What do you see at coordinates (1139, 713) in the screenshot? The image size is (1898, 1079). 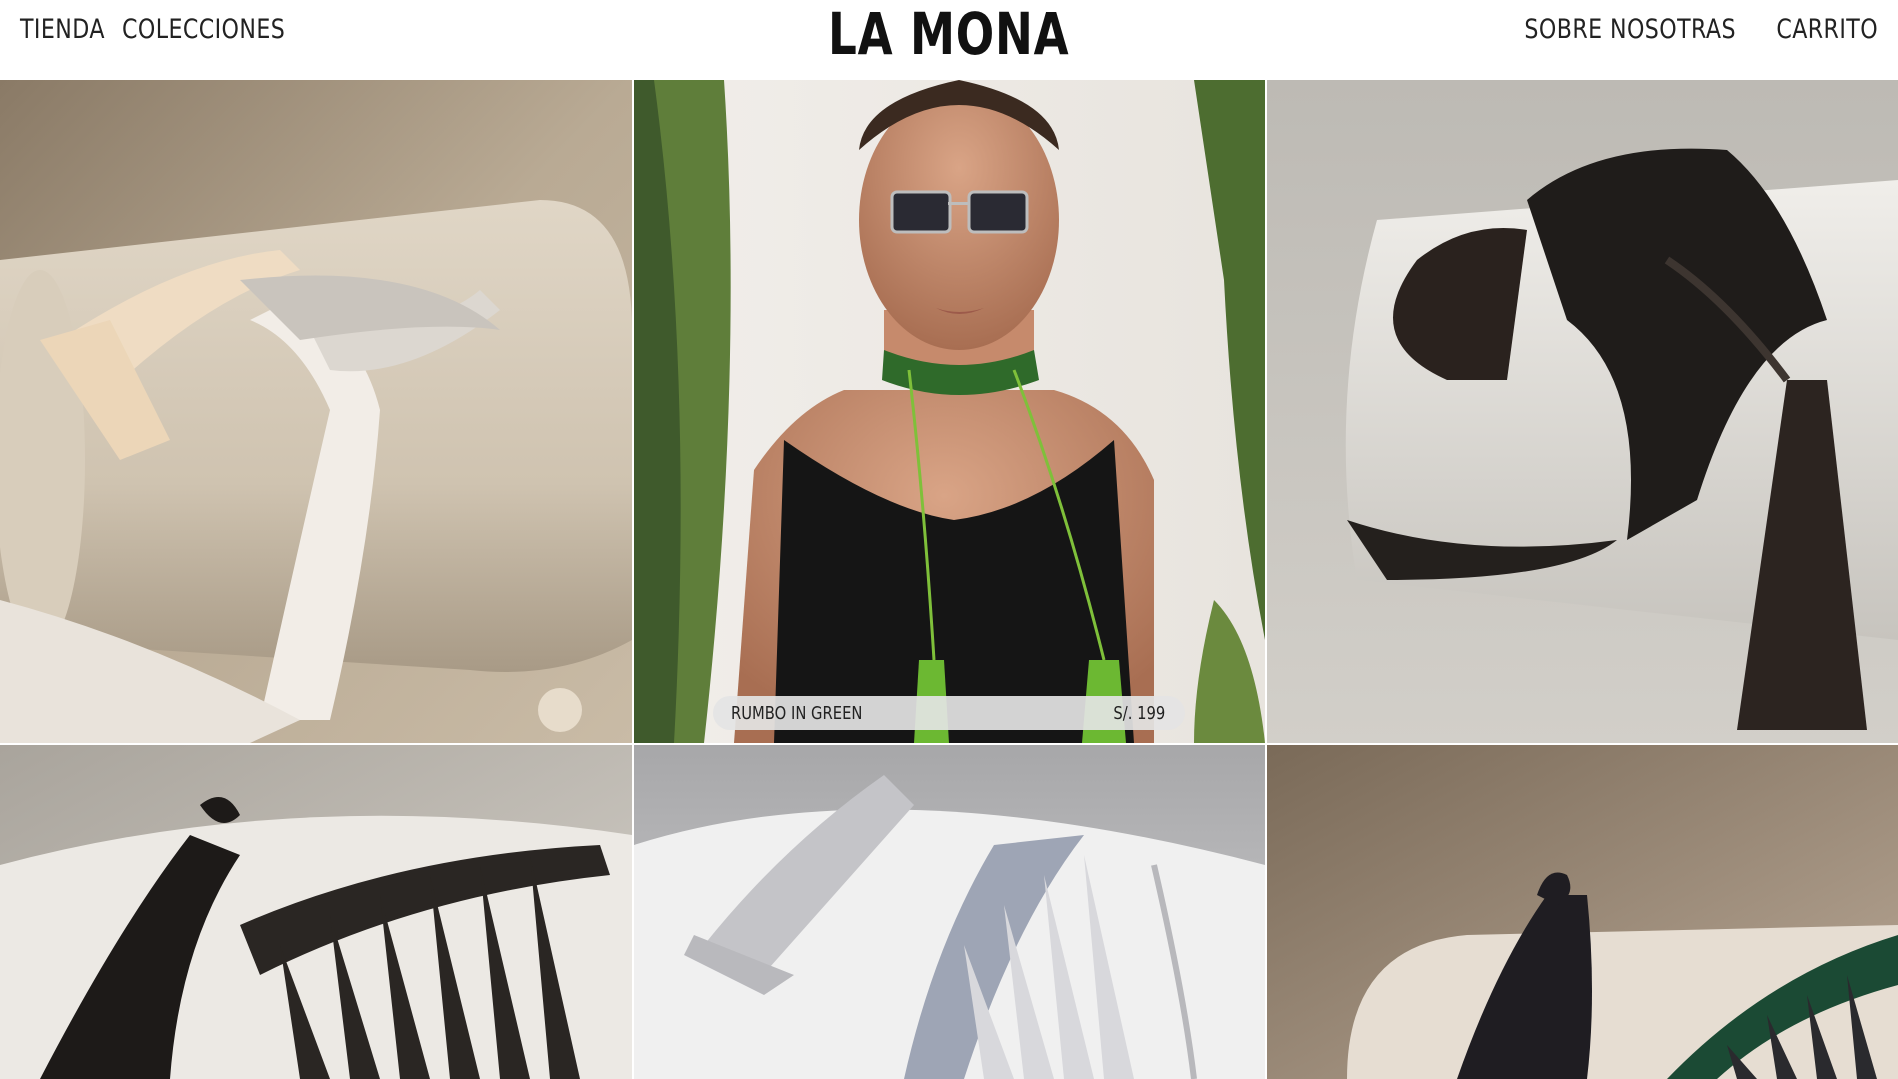 I see `product-price: S/. 199` at bounding box center [1139, 713].